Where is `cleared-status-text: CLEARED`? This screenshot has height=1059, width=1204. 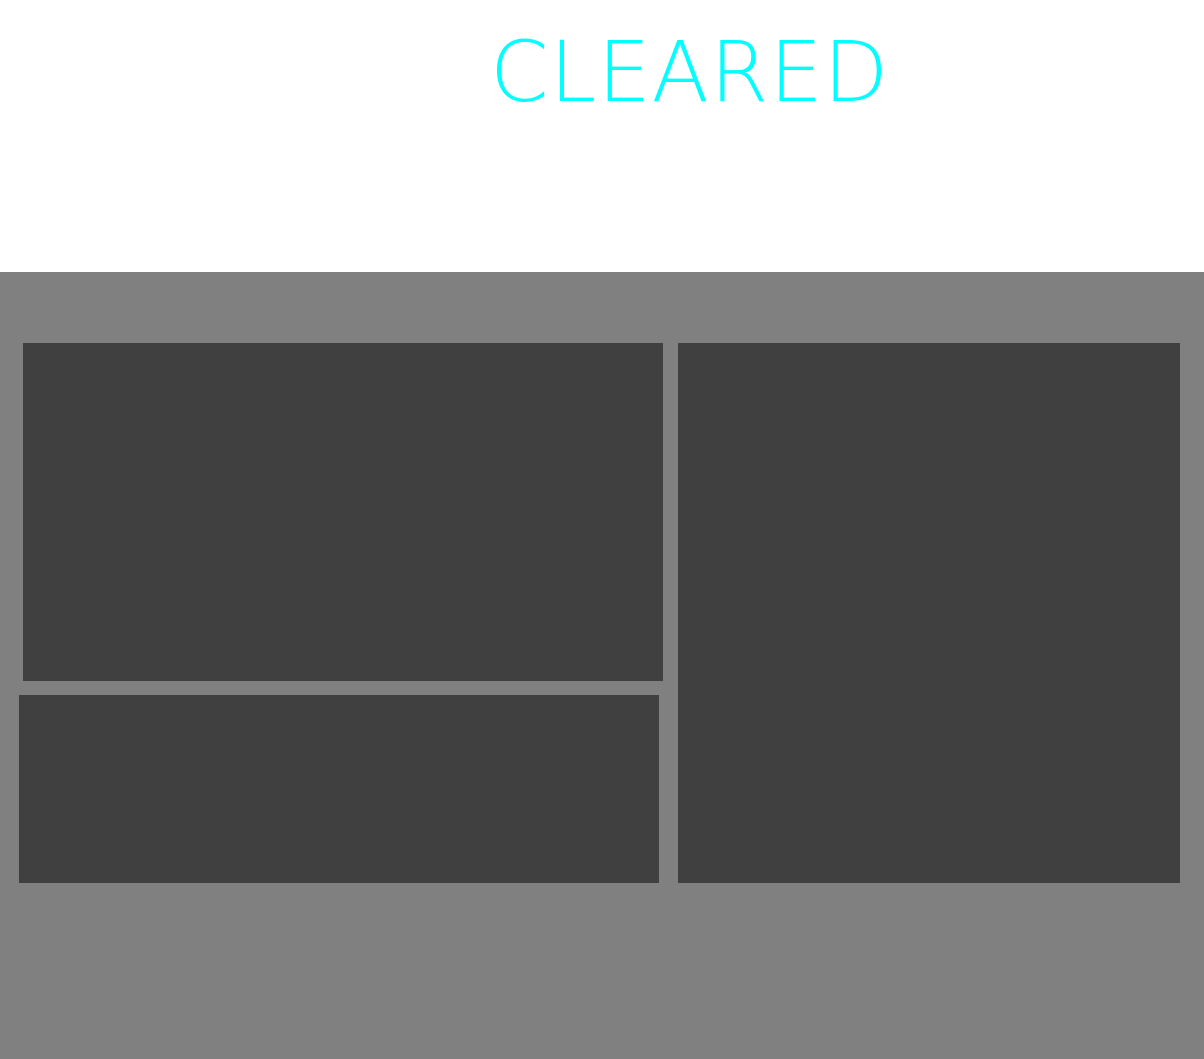
cleared-status-text: CLEARED is located at coordinates (690, 72).